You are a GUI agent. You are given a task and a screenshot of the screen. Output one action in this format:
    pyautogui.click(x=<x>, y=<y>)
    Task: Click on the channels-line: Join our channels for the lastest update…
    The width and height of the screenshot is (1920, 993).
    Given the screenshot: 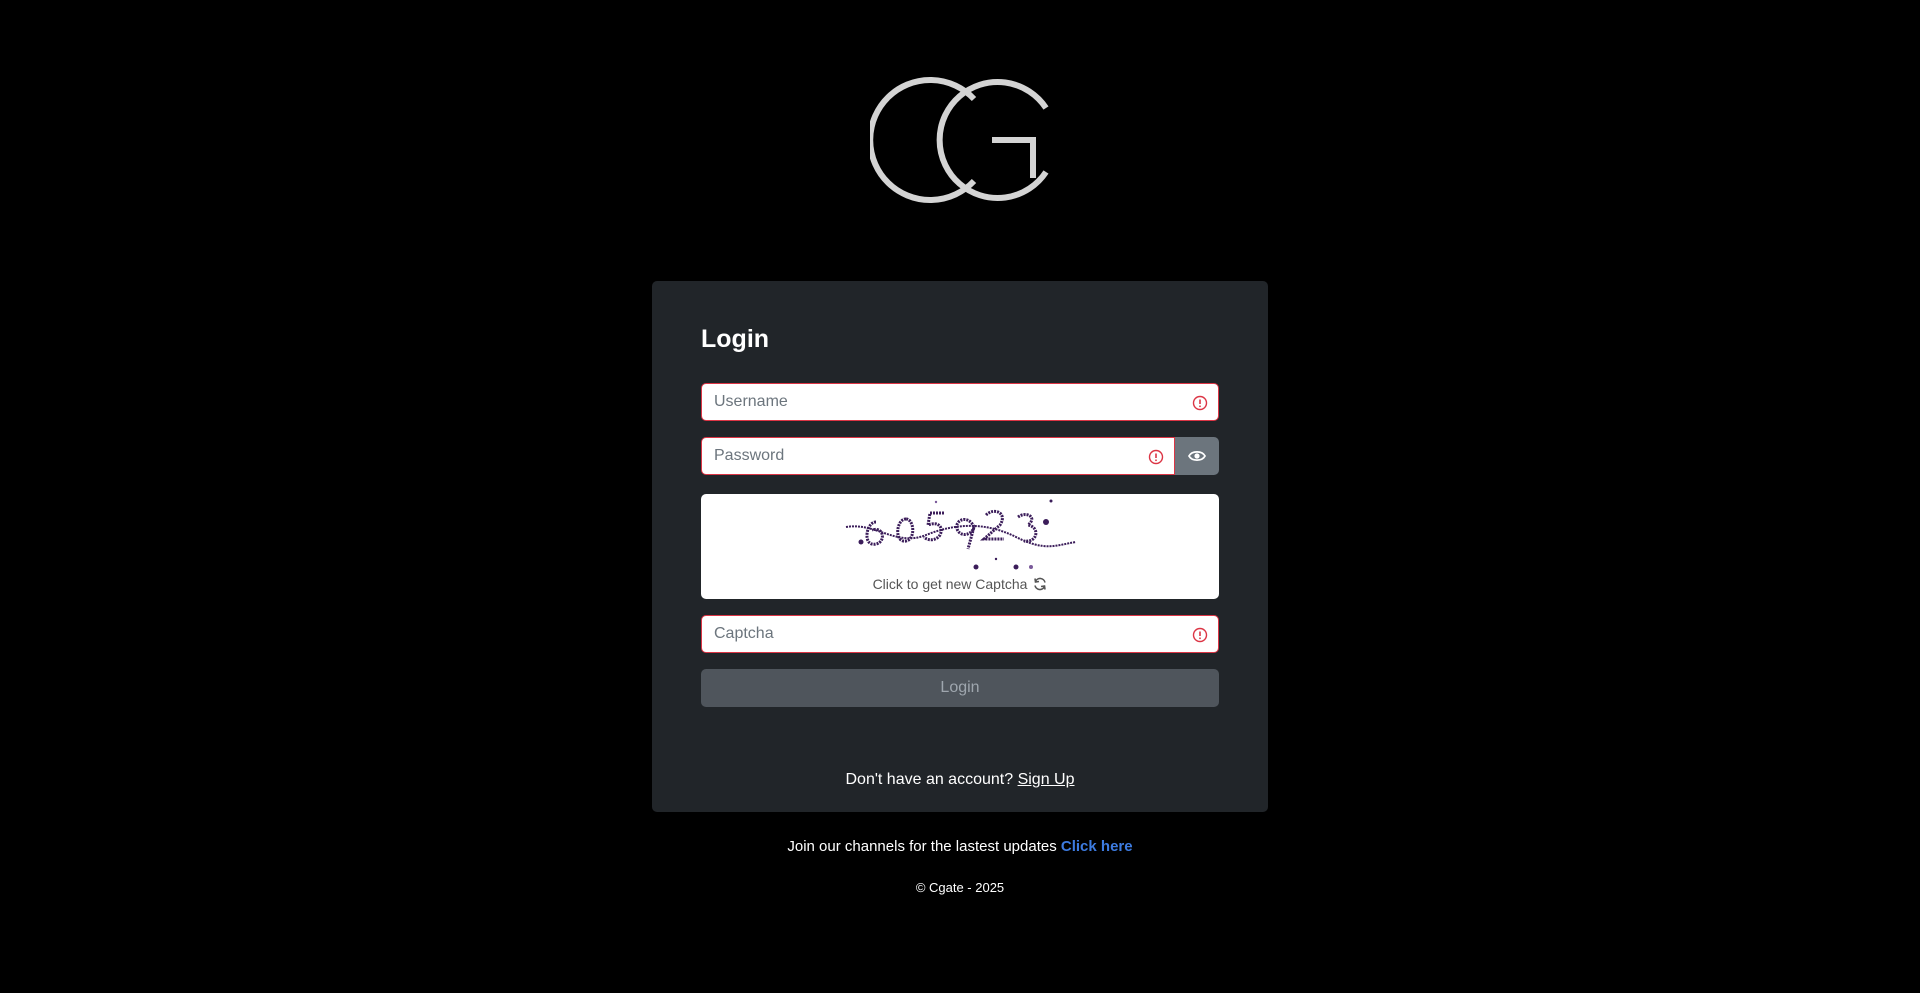 What is the action you would take?
    pyautogui.click(x=960, y=846)
    